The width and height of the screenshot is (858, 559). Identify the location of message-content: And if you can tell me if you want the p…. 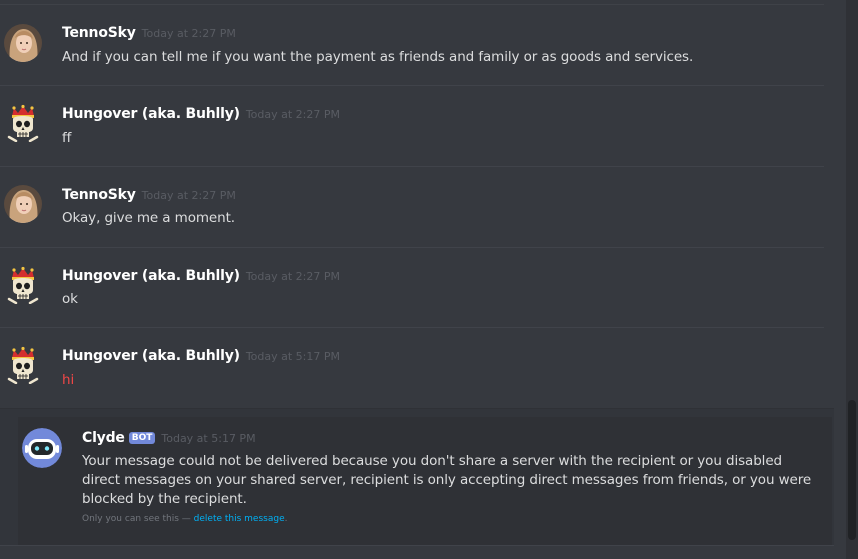
(378, 57).